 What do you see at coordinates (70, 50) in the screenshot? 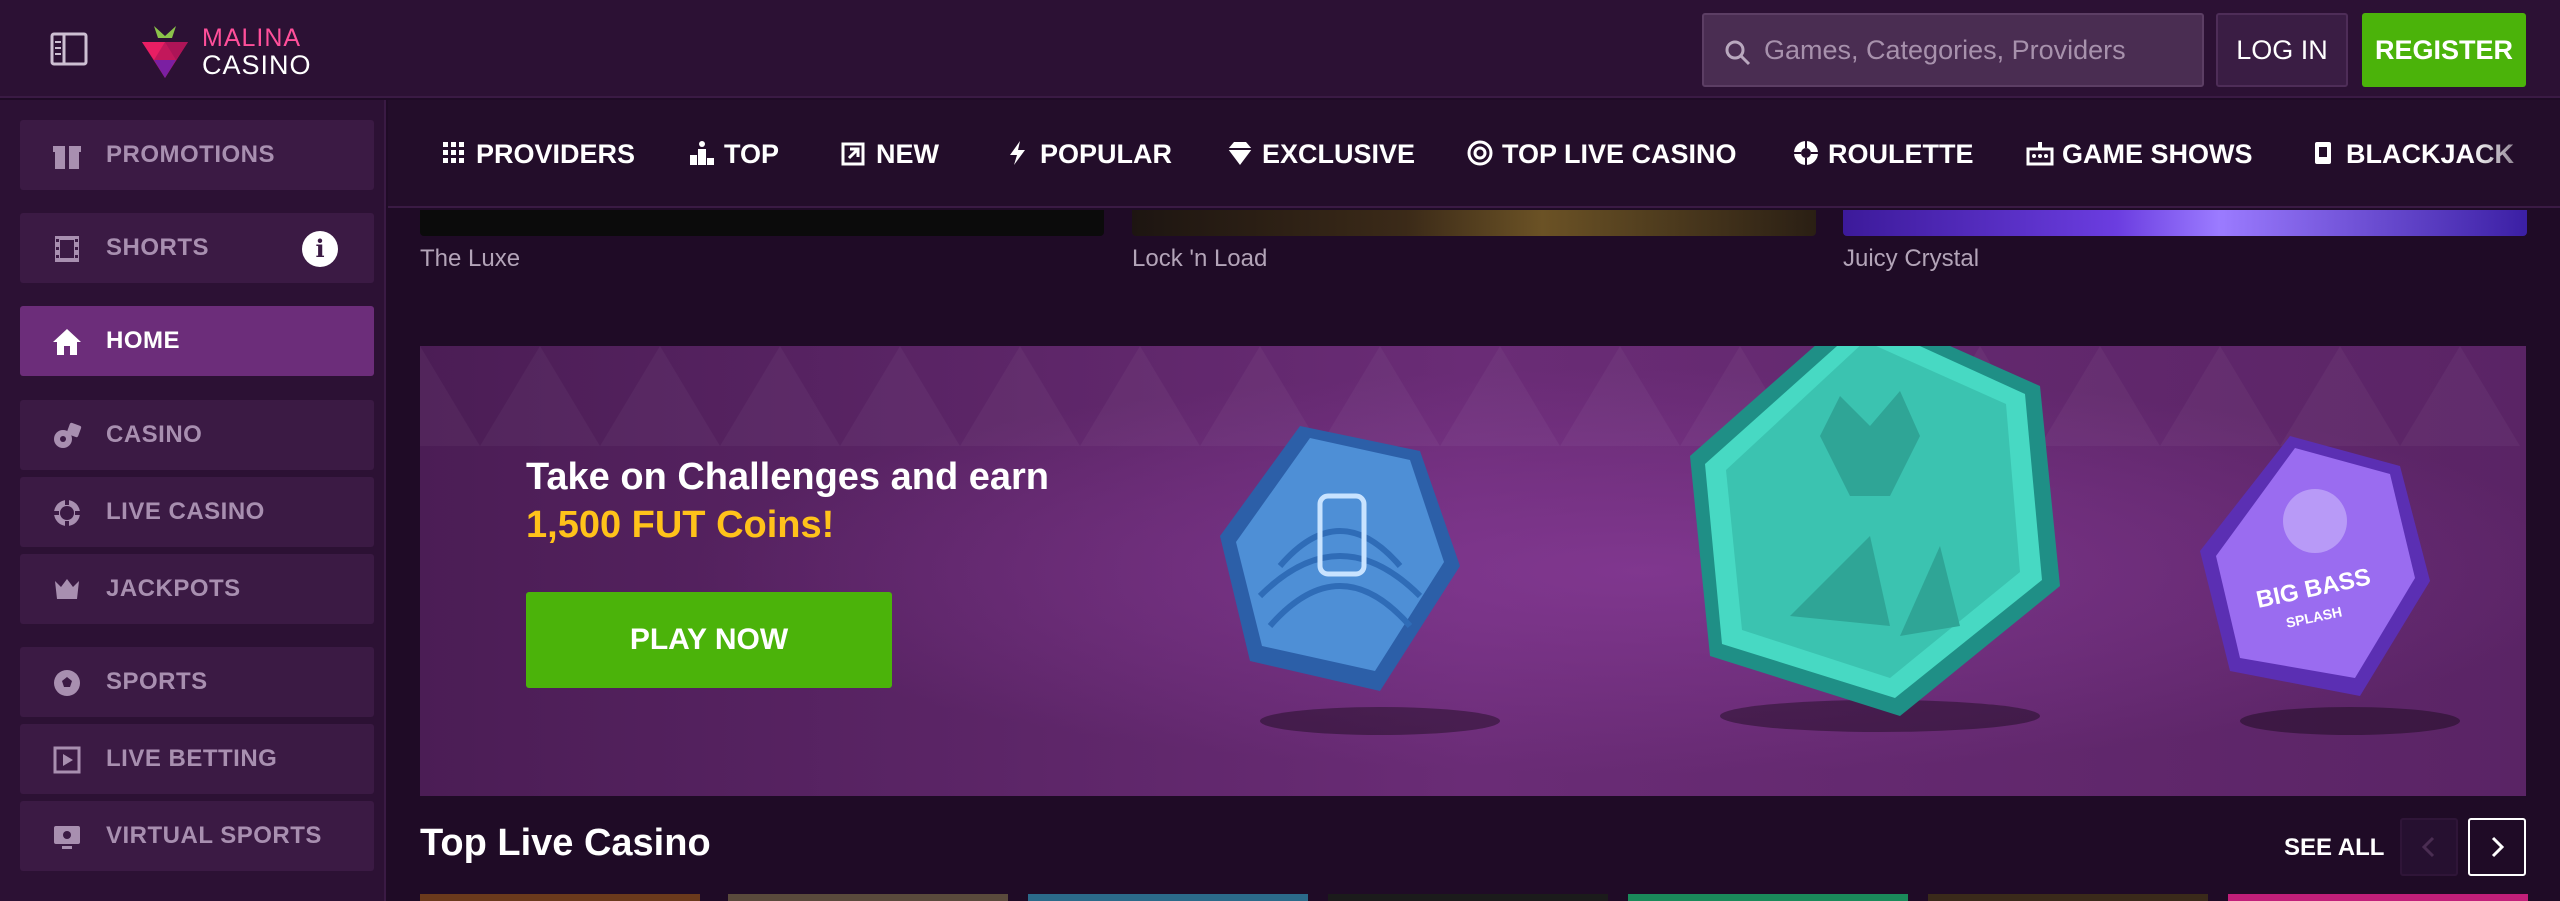
I see `sidebar-toggle-icon` at bounding box center [70, 50].